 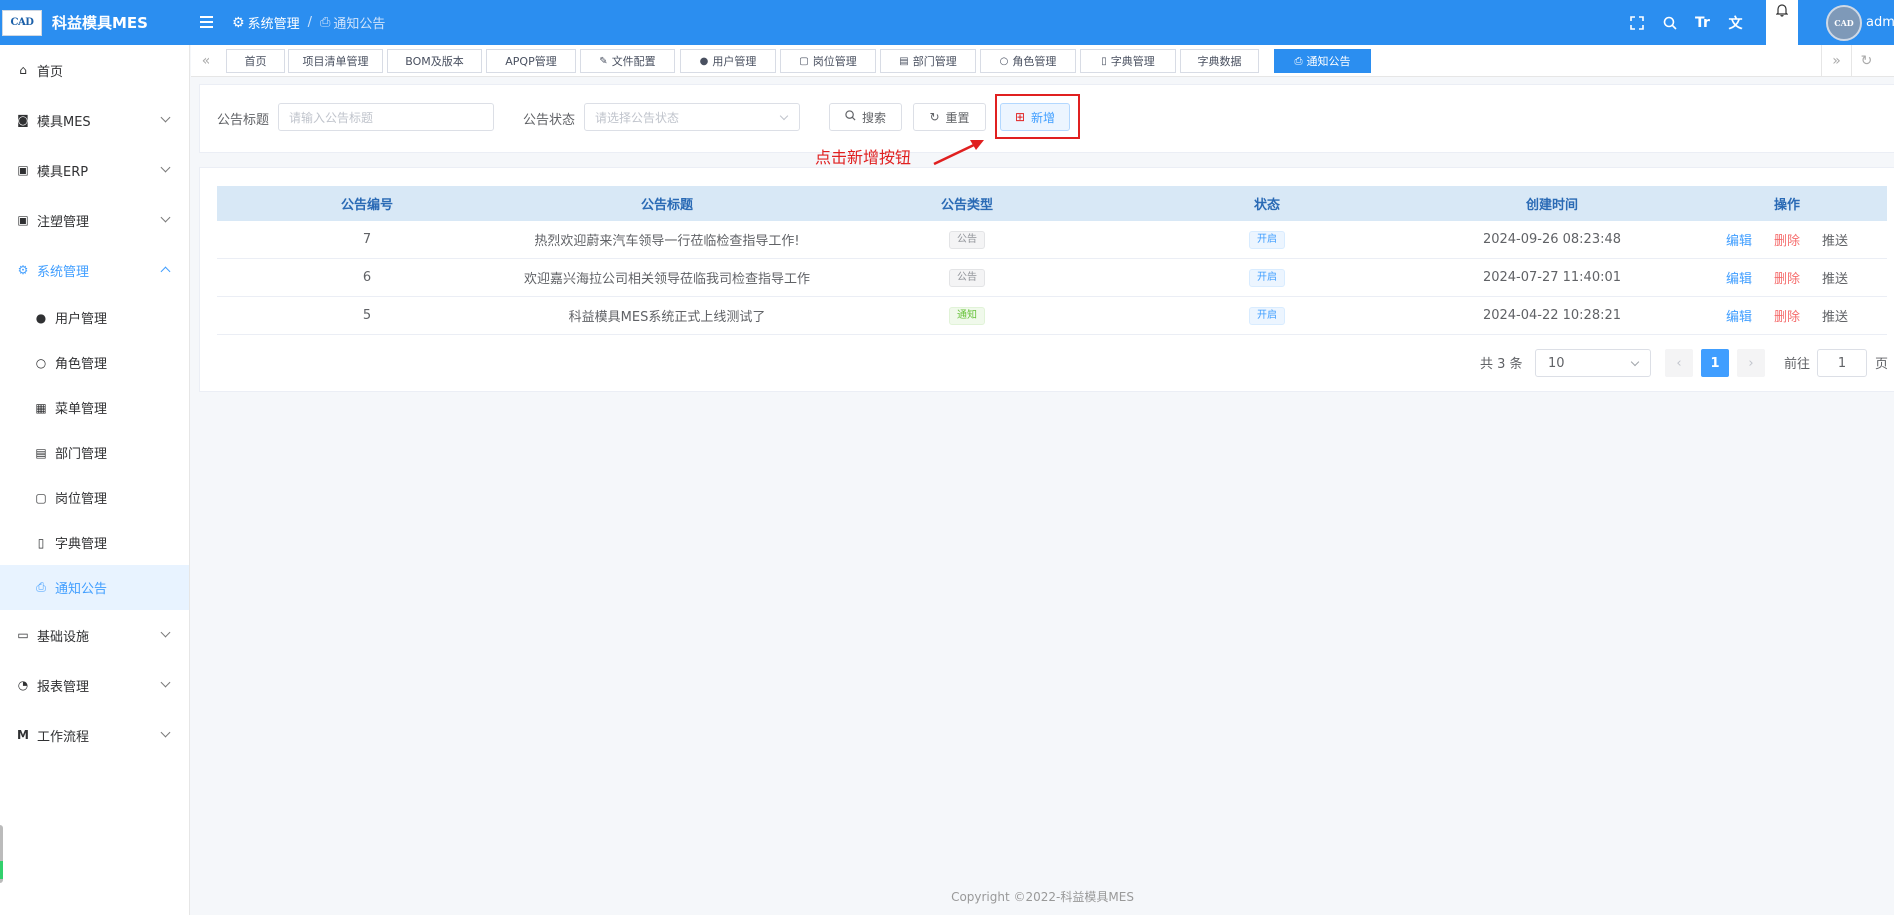 I want to click on tag-users: ● 用户管理, so click(x=728, y=61).